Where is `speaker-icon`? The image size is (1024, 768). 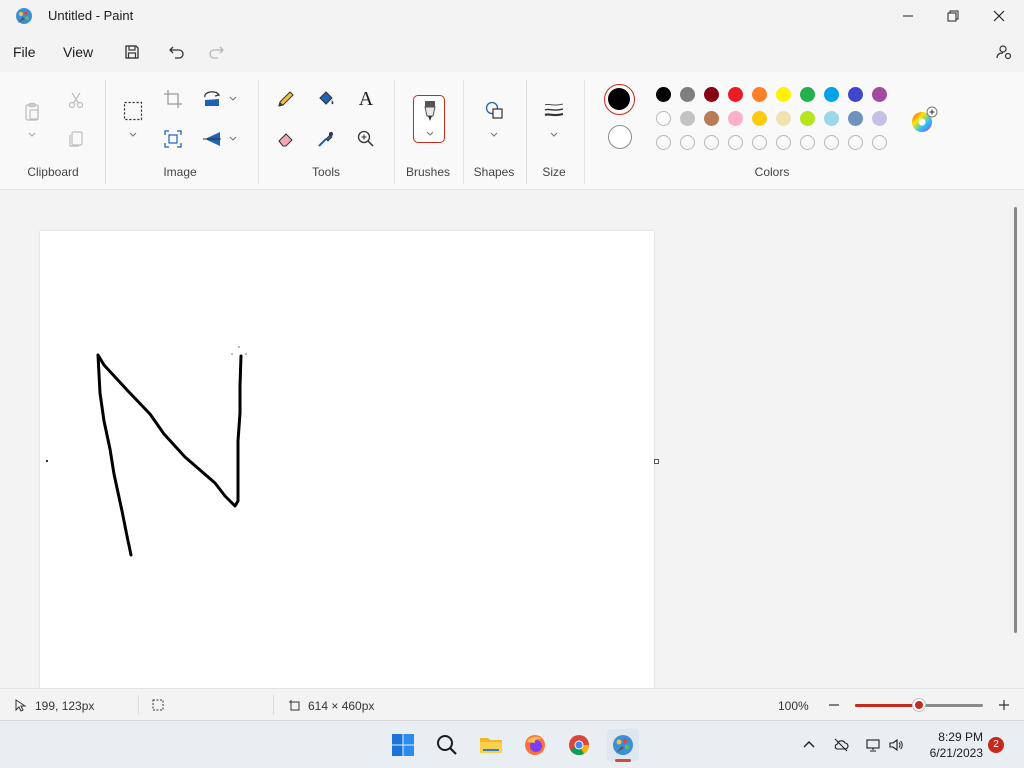 speaker-icon is located at coordinates (896, 745).